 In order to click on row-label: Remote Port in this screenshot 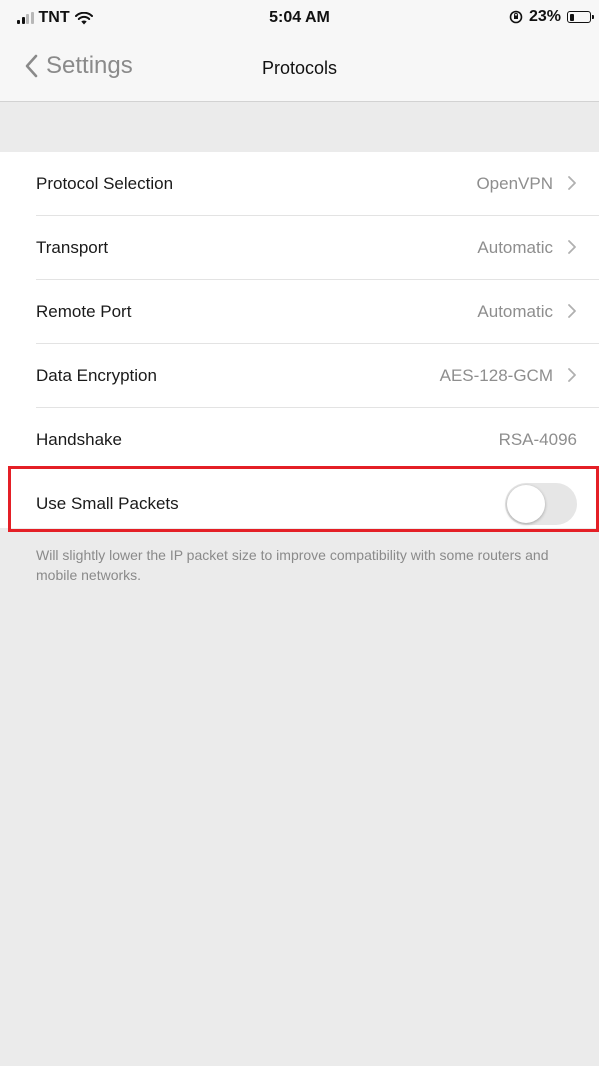, I will do `click(84, 311)`.